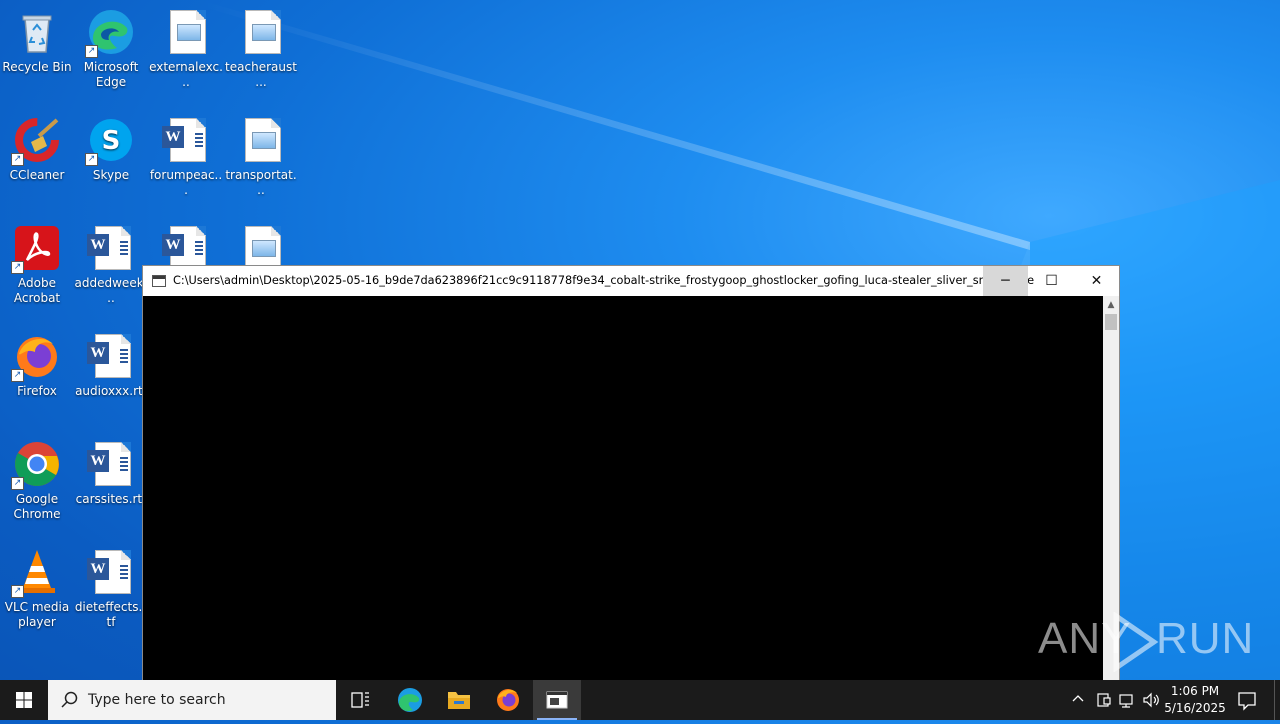 The width and height of the screenshot is (1280, 724). I want to click on volume-icon, so click(1151, 700).